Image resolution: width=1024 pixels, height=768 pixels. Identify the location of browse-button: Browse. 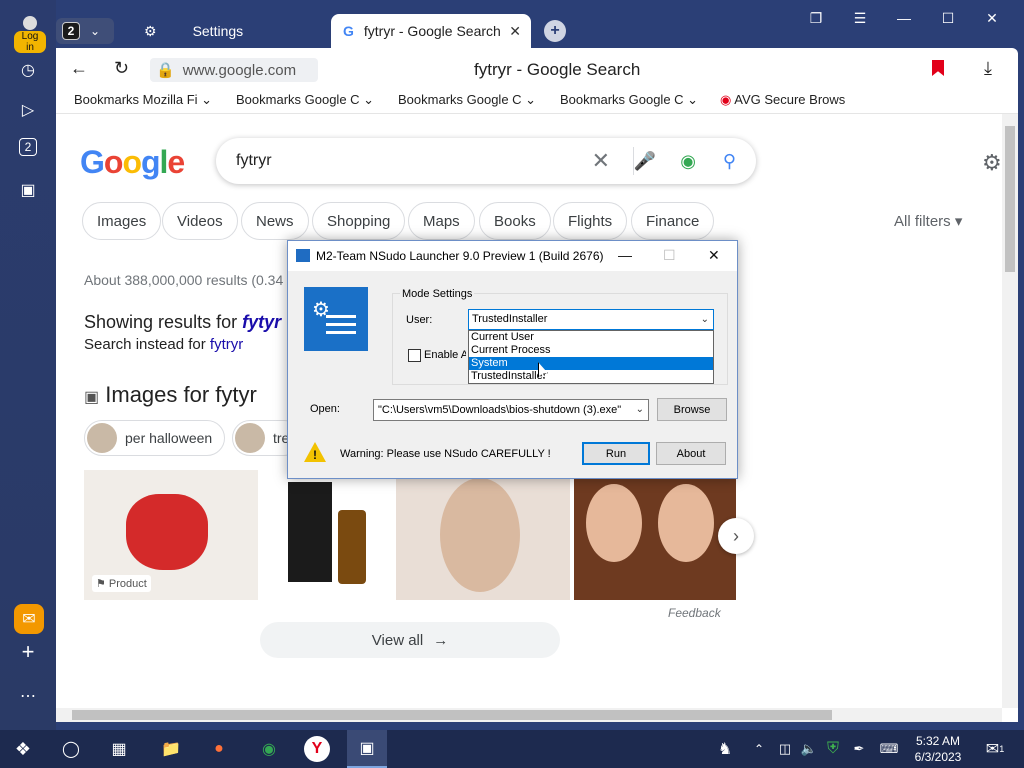
(692, 409).